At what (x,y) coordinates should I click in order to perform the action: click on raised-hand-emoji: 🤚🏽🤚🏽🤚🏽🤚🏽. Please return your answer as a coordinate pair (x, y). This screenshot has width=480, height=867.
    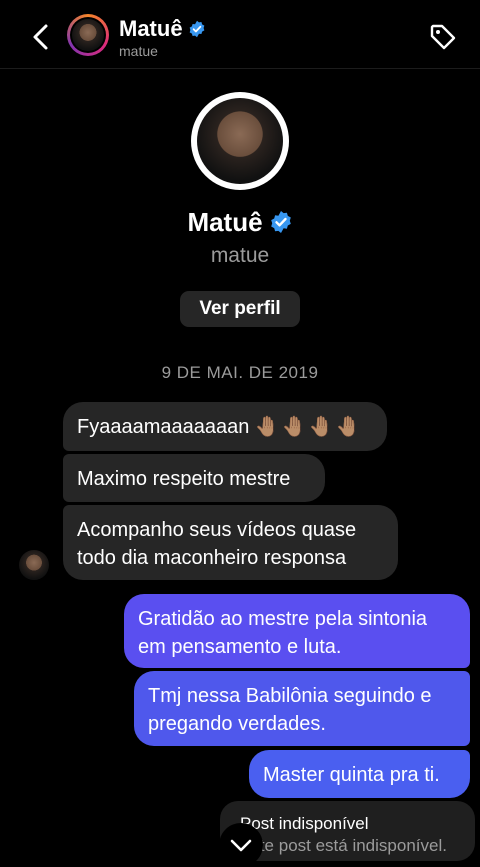
    Looking at the image, I should click on (308, 427).